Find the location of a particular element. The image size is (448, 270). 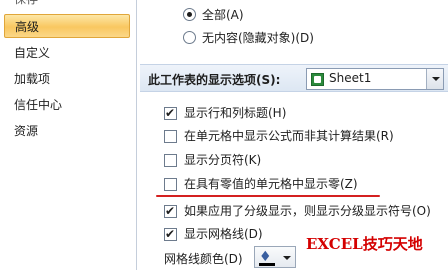

show-page-breaks-checkbox is located at coordinates (170, 160).